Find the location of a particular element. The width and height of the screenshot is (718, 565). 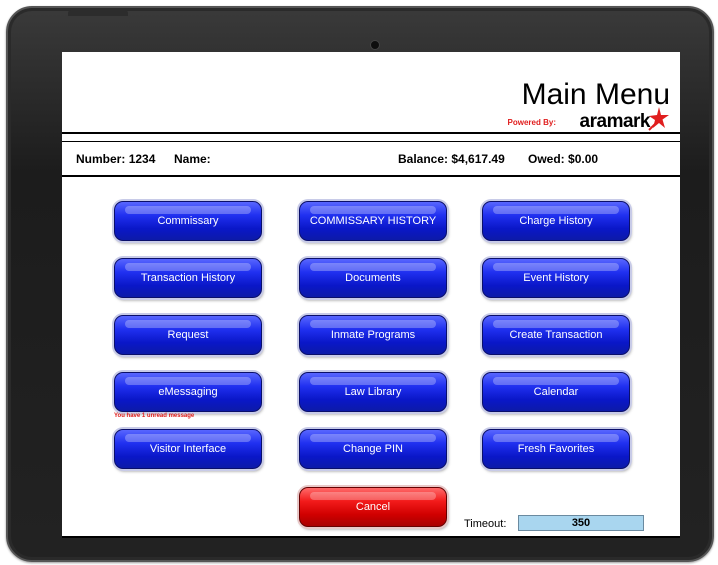

request-button: Request is located at coordinates (188, 335).